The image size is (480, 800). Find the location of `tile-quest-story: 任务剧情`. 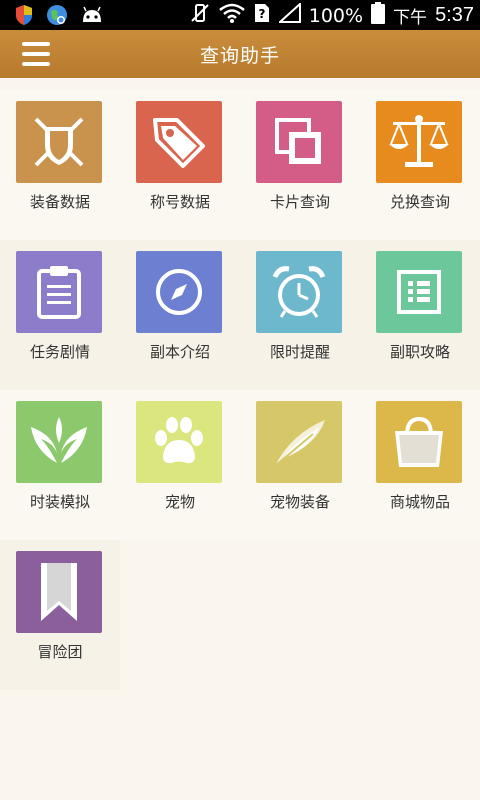

tile-quest-story: 任务剧情 is located at coordinates (52, 305).